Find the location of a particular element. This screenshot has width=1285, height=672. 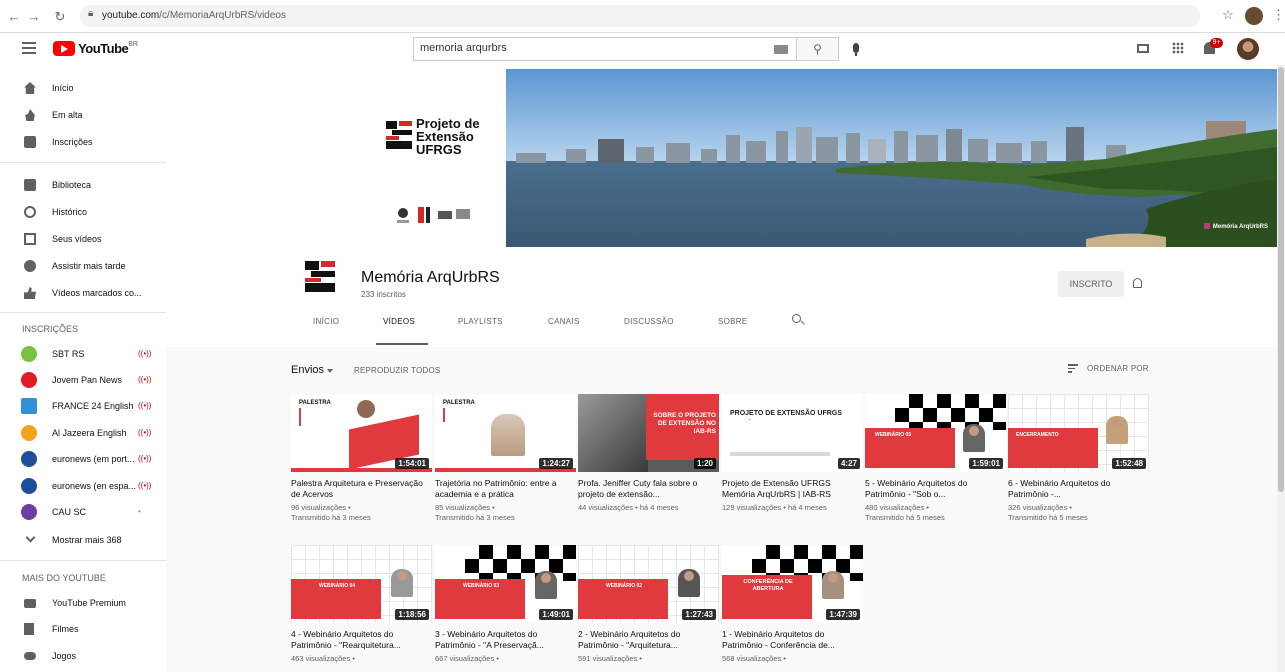

partner-logos is located at coordinates (433, 215).